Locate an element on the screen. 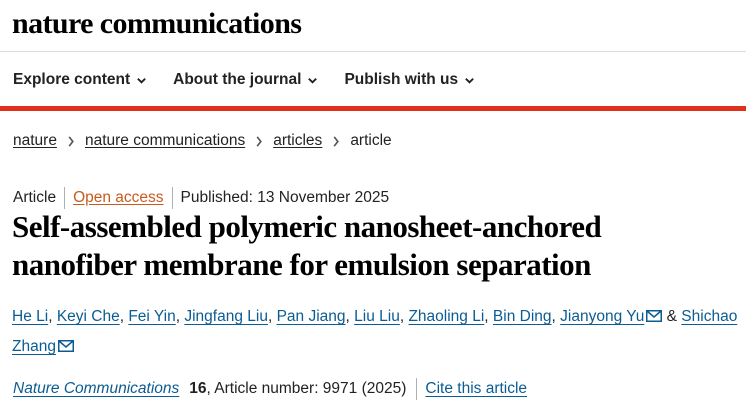 The width and height of the screenshot is (746, 410). site-logo: nature communications is located at coordinates (157, 24).